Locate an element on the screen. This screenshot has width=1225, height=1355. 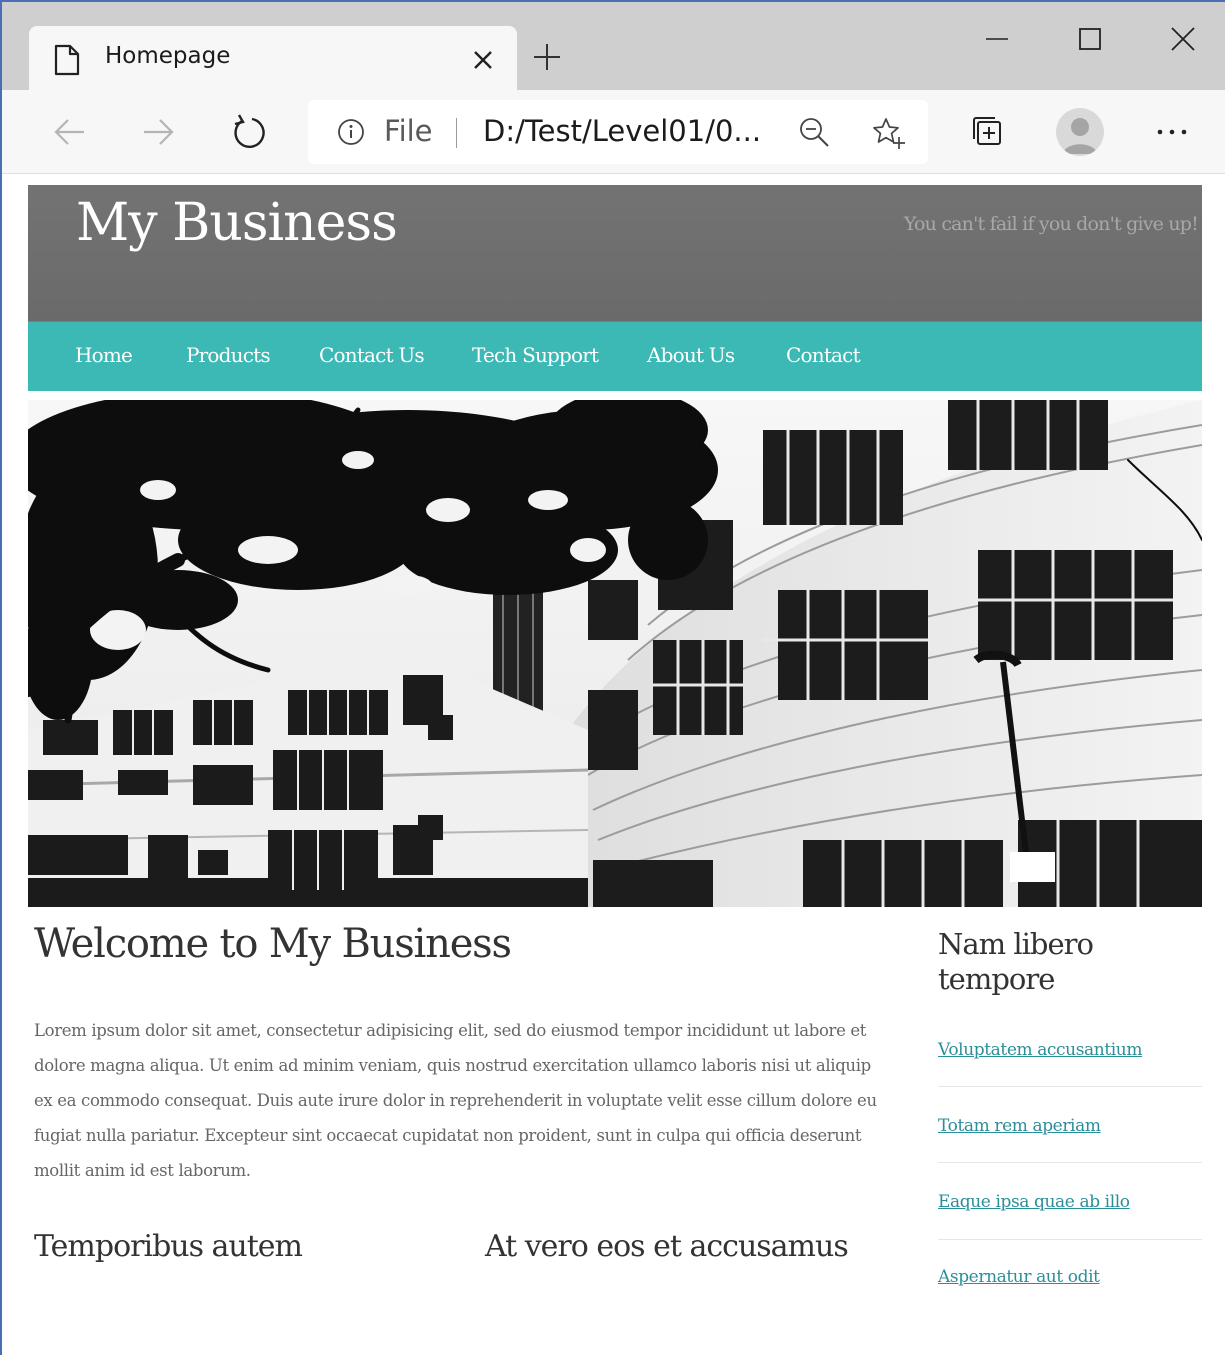
nav-link-about-us: About Us is located at coordinates (691, 355).